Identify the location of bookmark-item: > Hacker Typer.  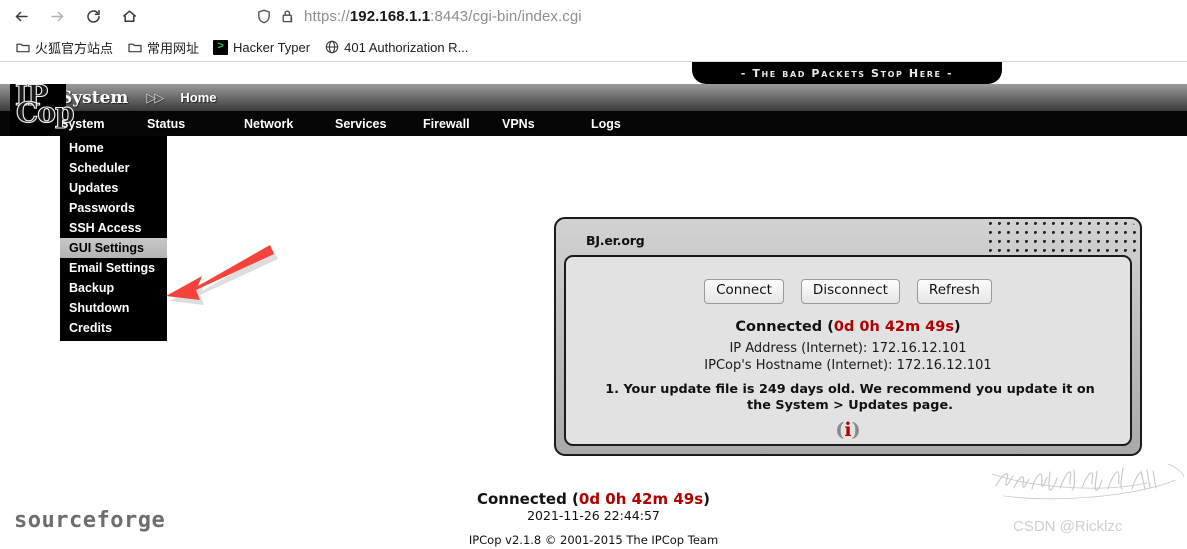
(261, 47).